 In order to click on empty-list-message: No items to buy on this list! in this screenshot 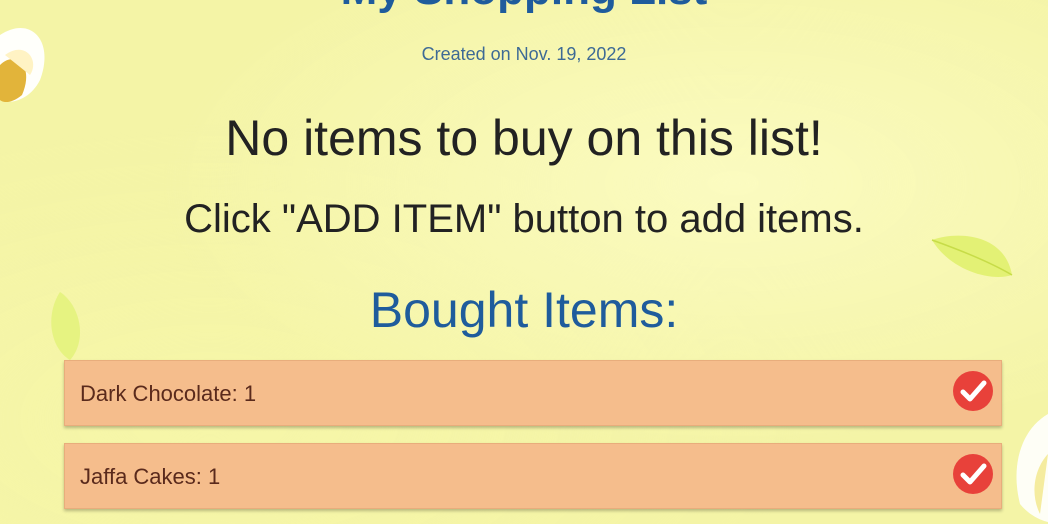, I will do `click(524, 138)`.